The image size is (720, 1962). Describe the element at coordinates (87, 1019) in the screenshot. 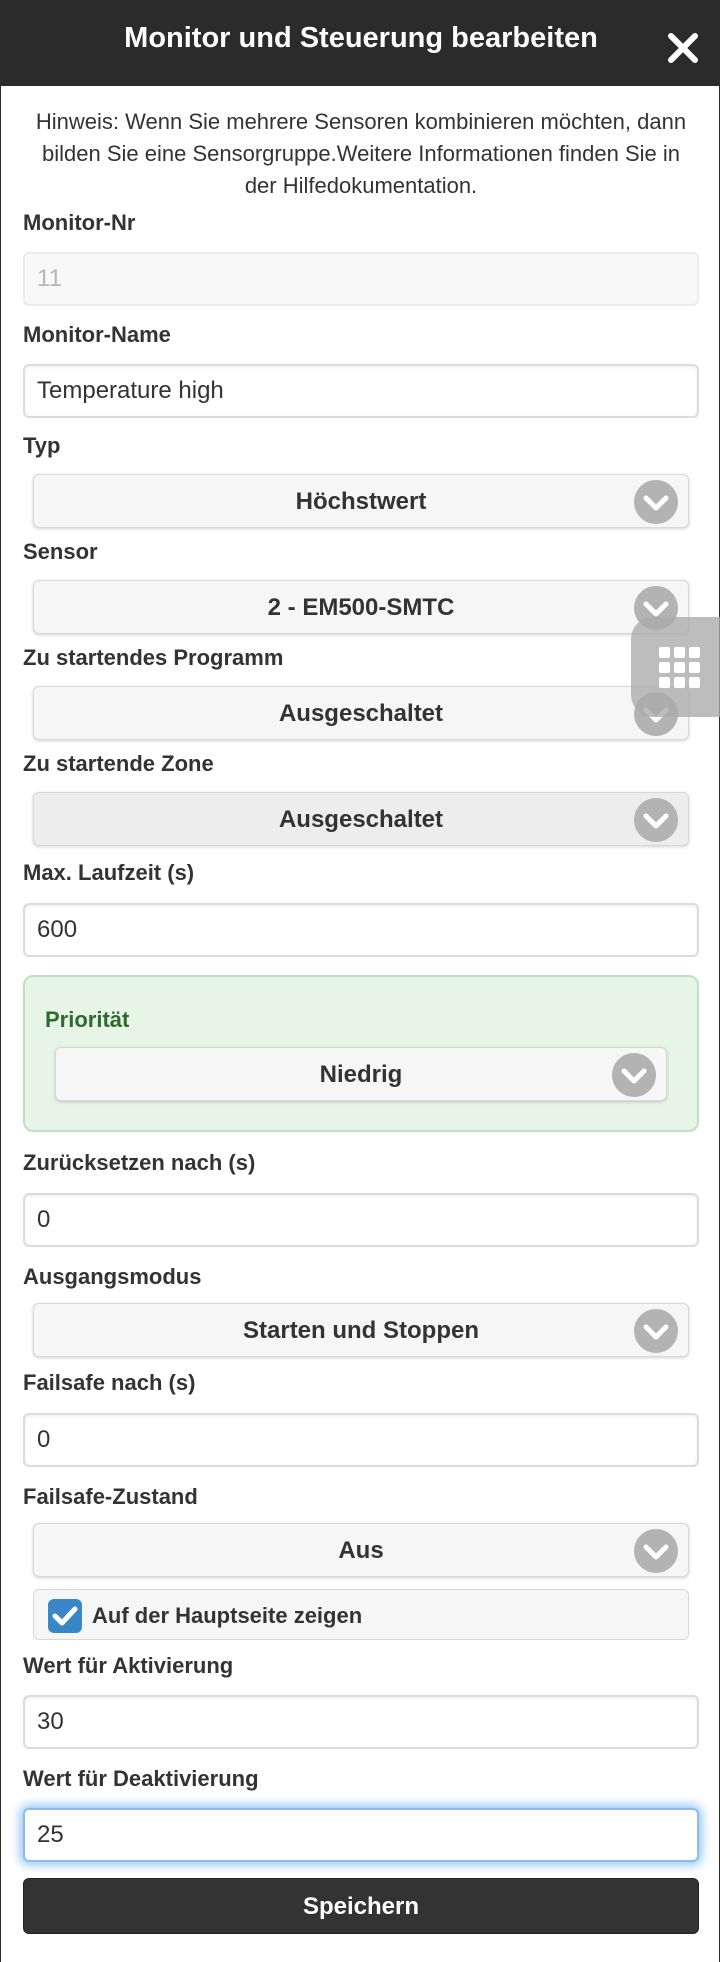

I see `priority-label: Priorität` at that location.